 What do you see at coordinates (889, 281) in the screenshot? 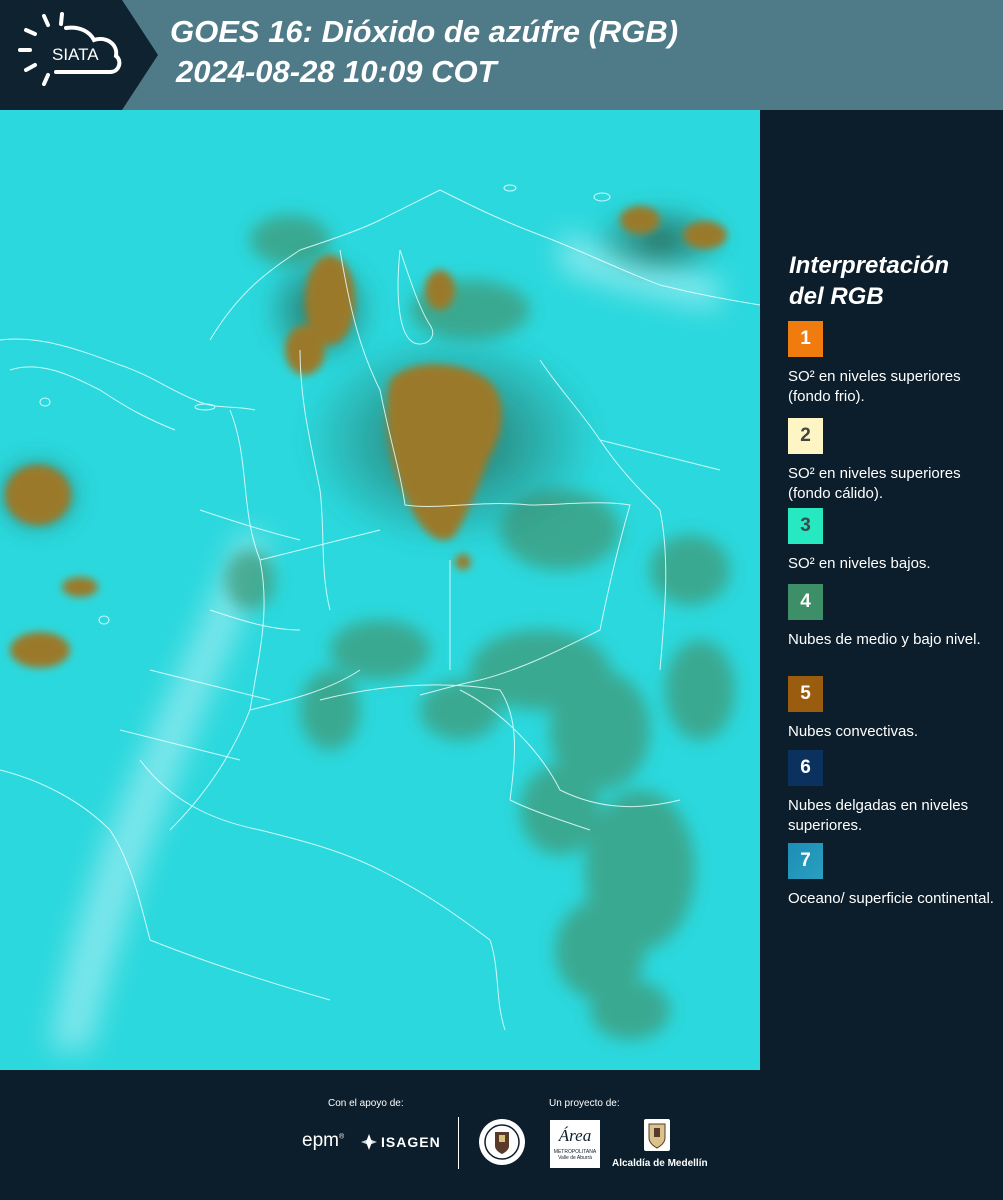
I see `legend-title: Interpretación del RGB` at bounding box center [889, 281].